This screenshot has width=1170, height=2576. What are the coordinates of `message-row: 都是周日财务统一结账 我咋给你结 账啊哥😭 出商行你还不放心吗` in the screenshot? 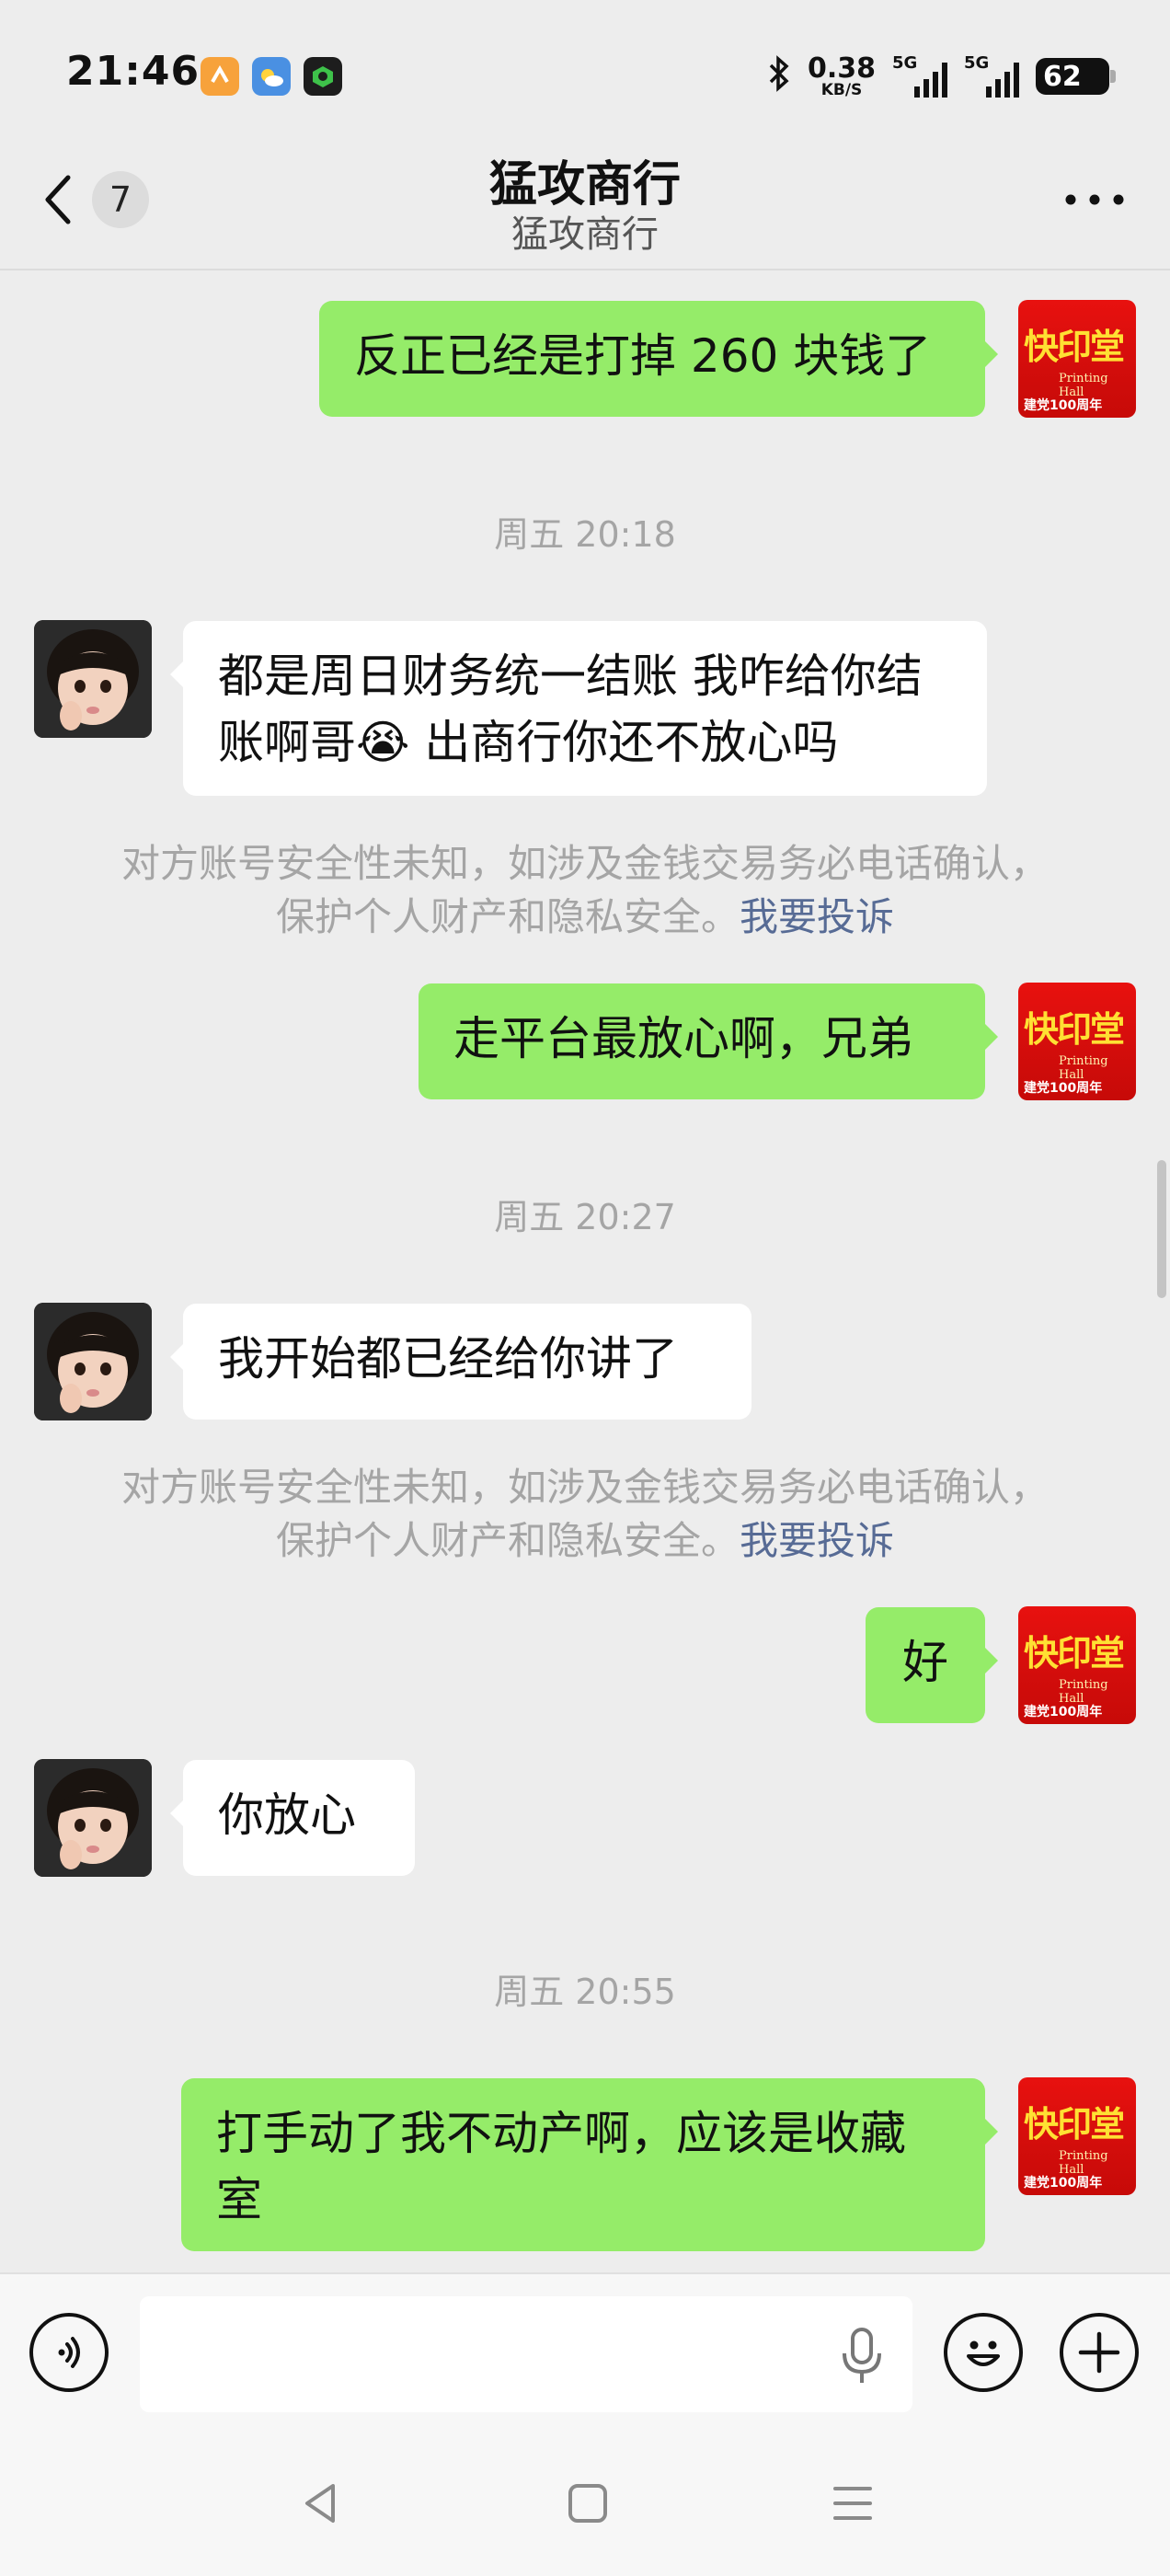 It's located at (585, 712).